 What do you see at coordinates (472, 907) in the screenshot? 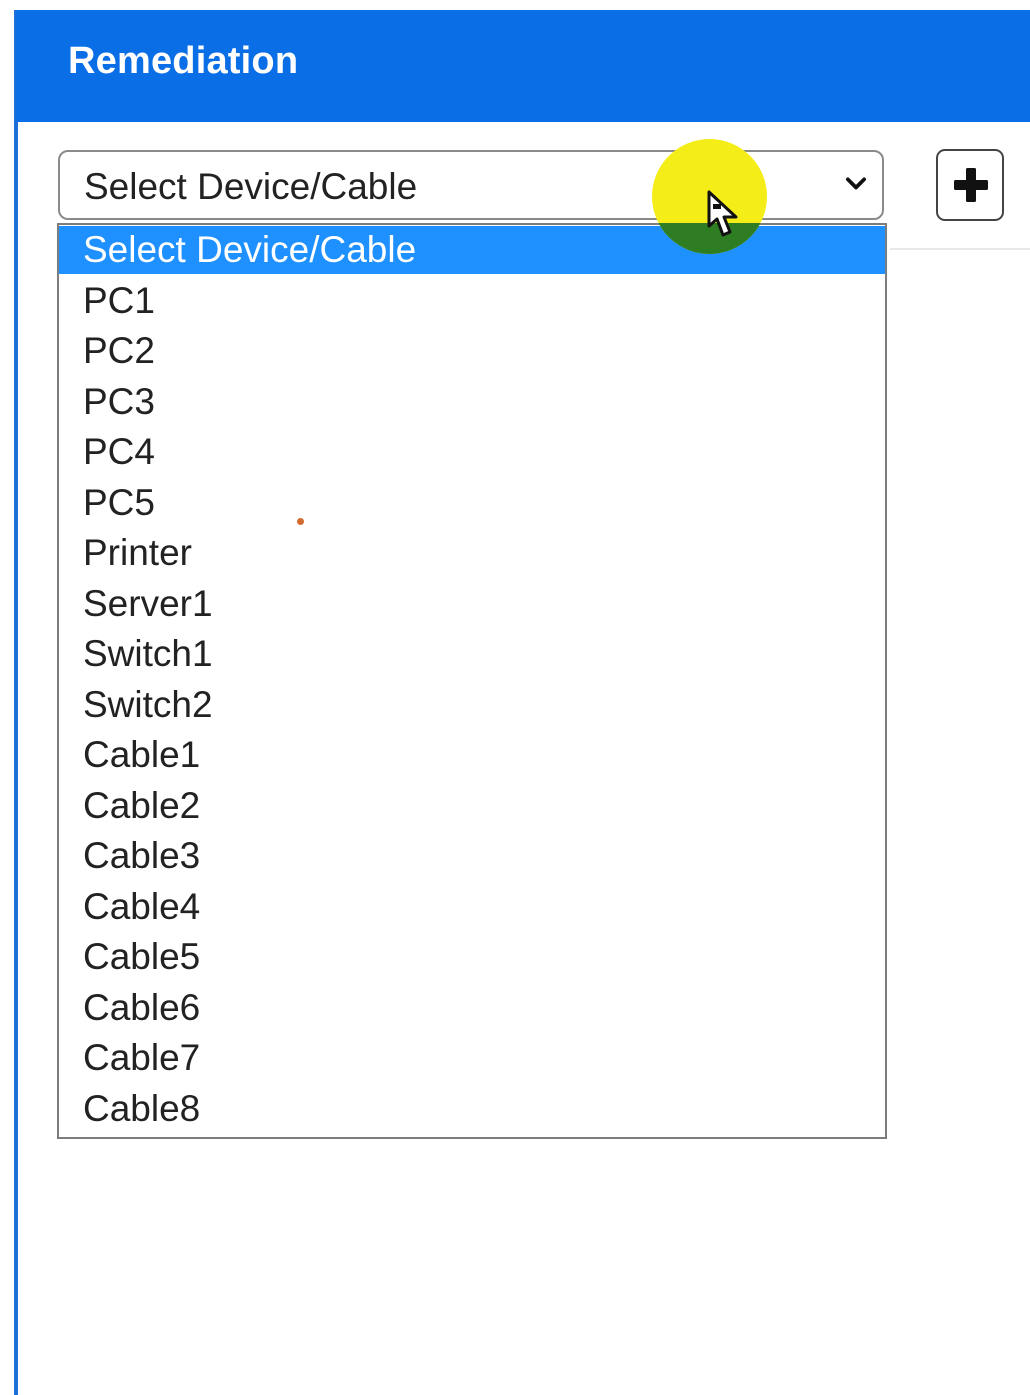
I see `dropdown-option: Cable4` at bounding box center [472, 907].